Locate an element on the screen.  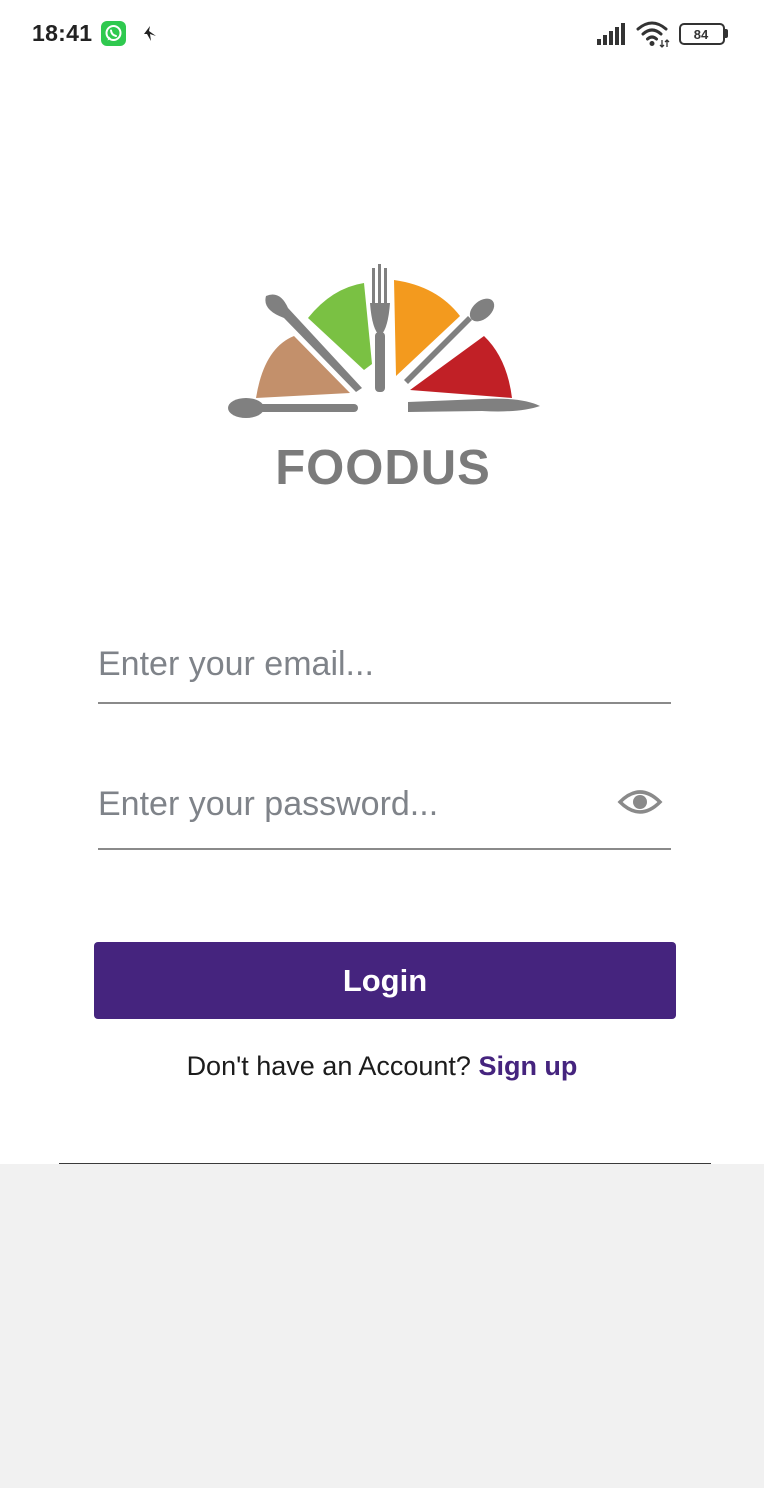
password-field-container is located at coordinates (384, 808).